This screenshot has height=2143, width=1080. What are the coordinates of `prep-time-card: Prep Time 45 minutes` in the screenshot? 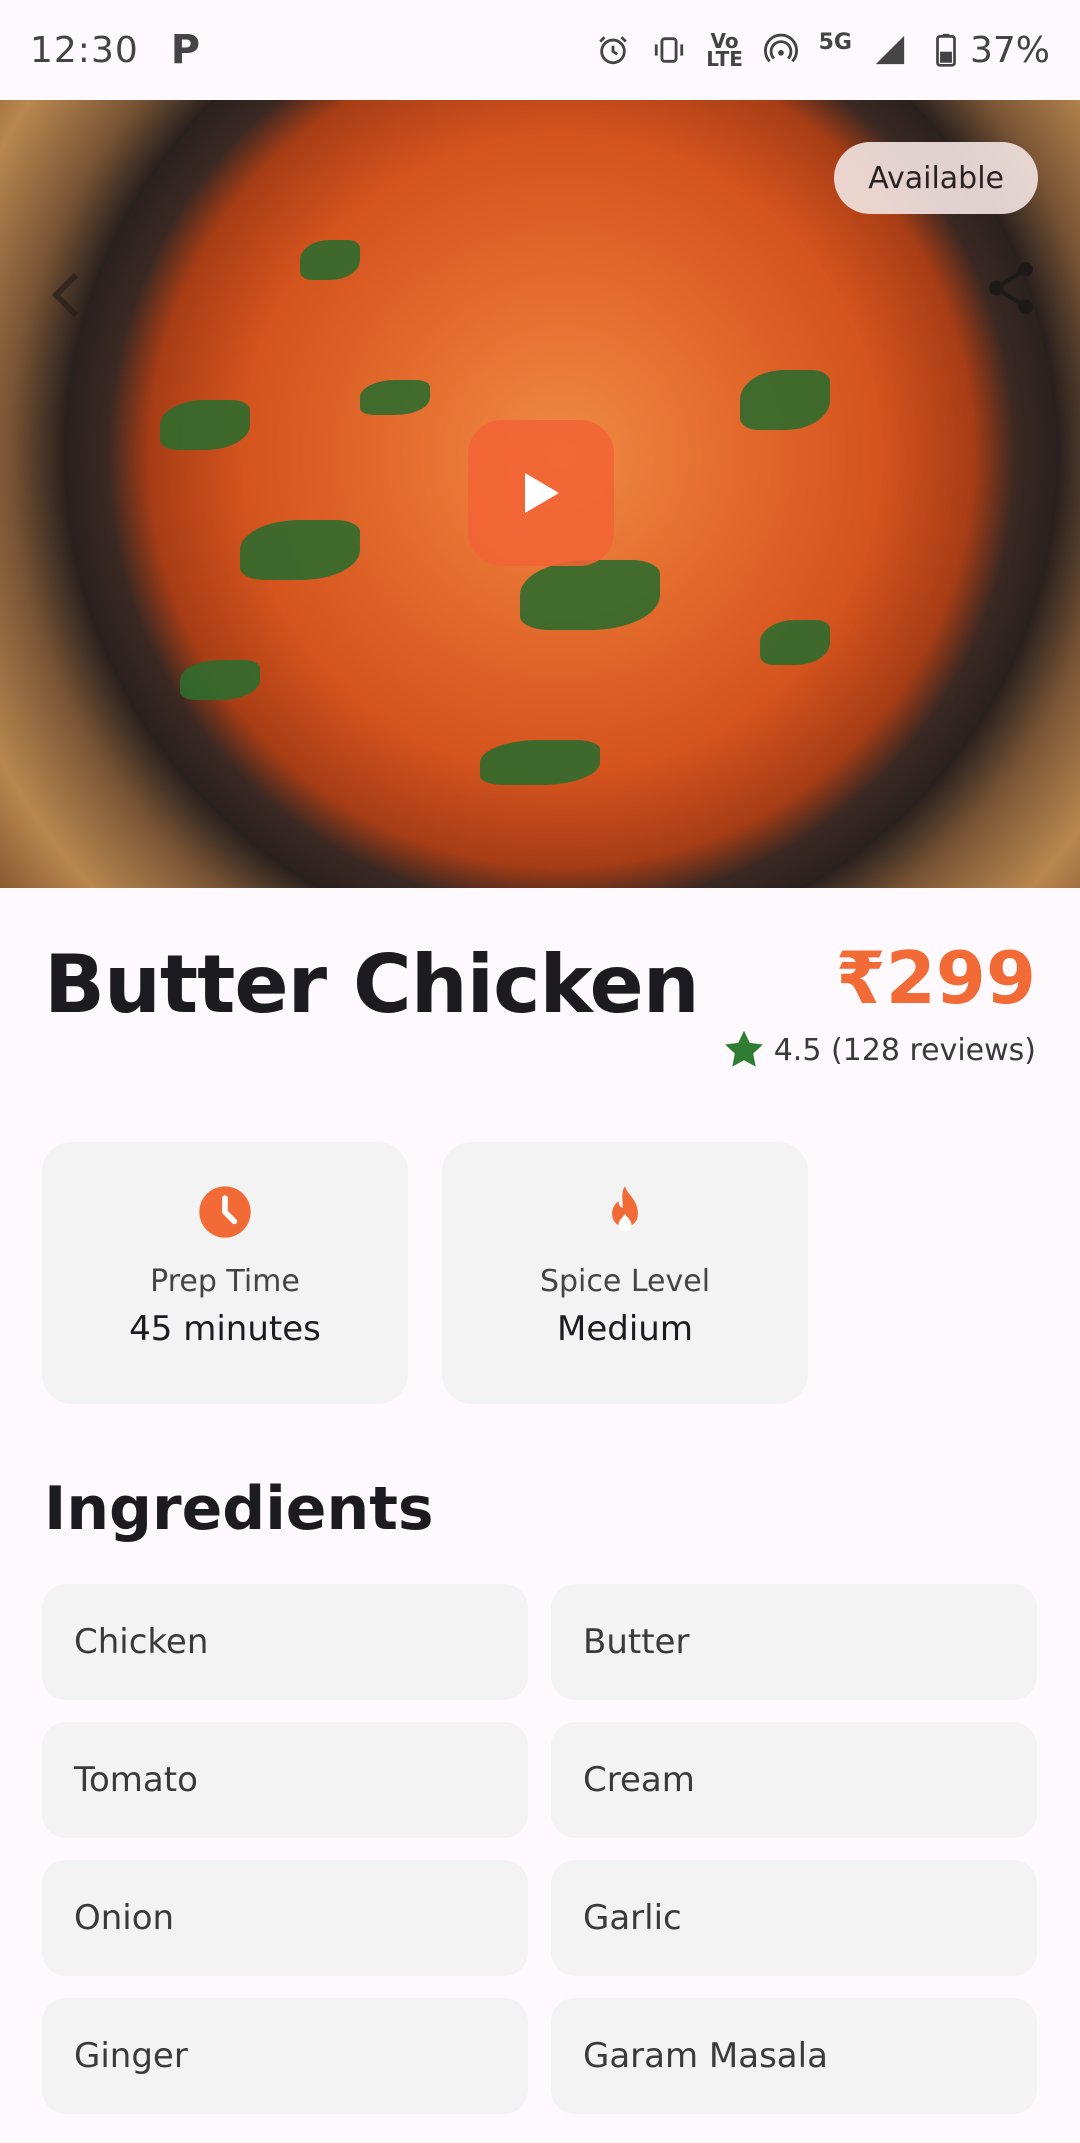 It's located at (225, 1273).